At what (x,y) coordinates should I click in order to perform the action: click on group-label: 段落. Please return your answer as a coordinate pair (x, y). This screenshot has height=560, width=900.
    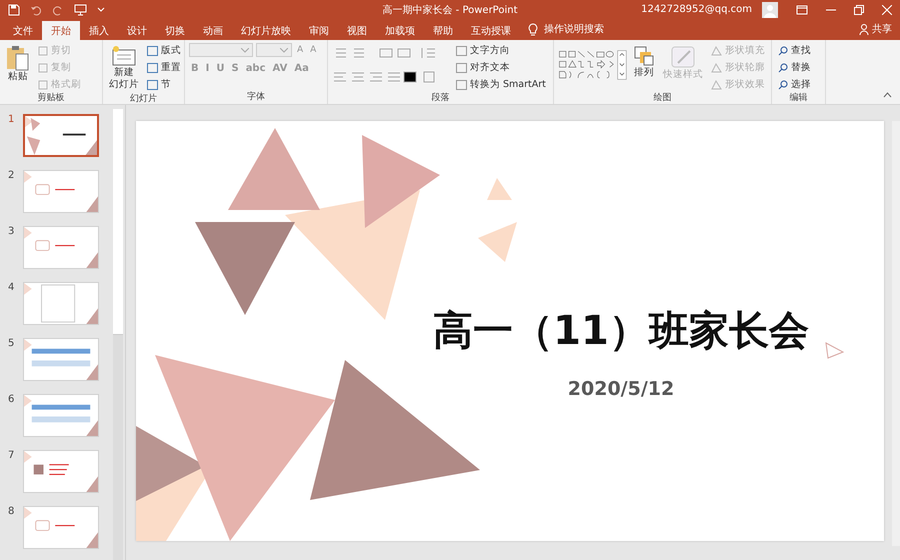
    Looking at the image, I should click on (440, 98).